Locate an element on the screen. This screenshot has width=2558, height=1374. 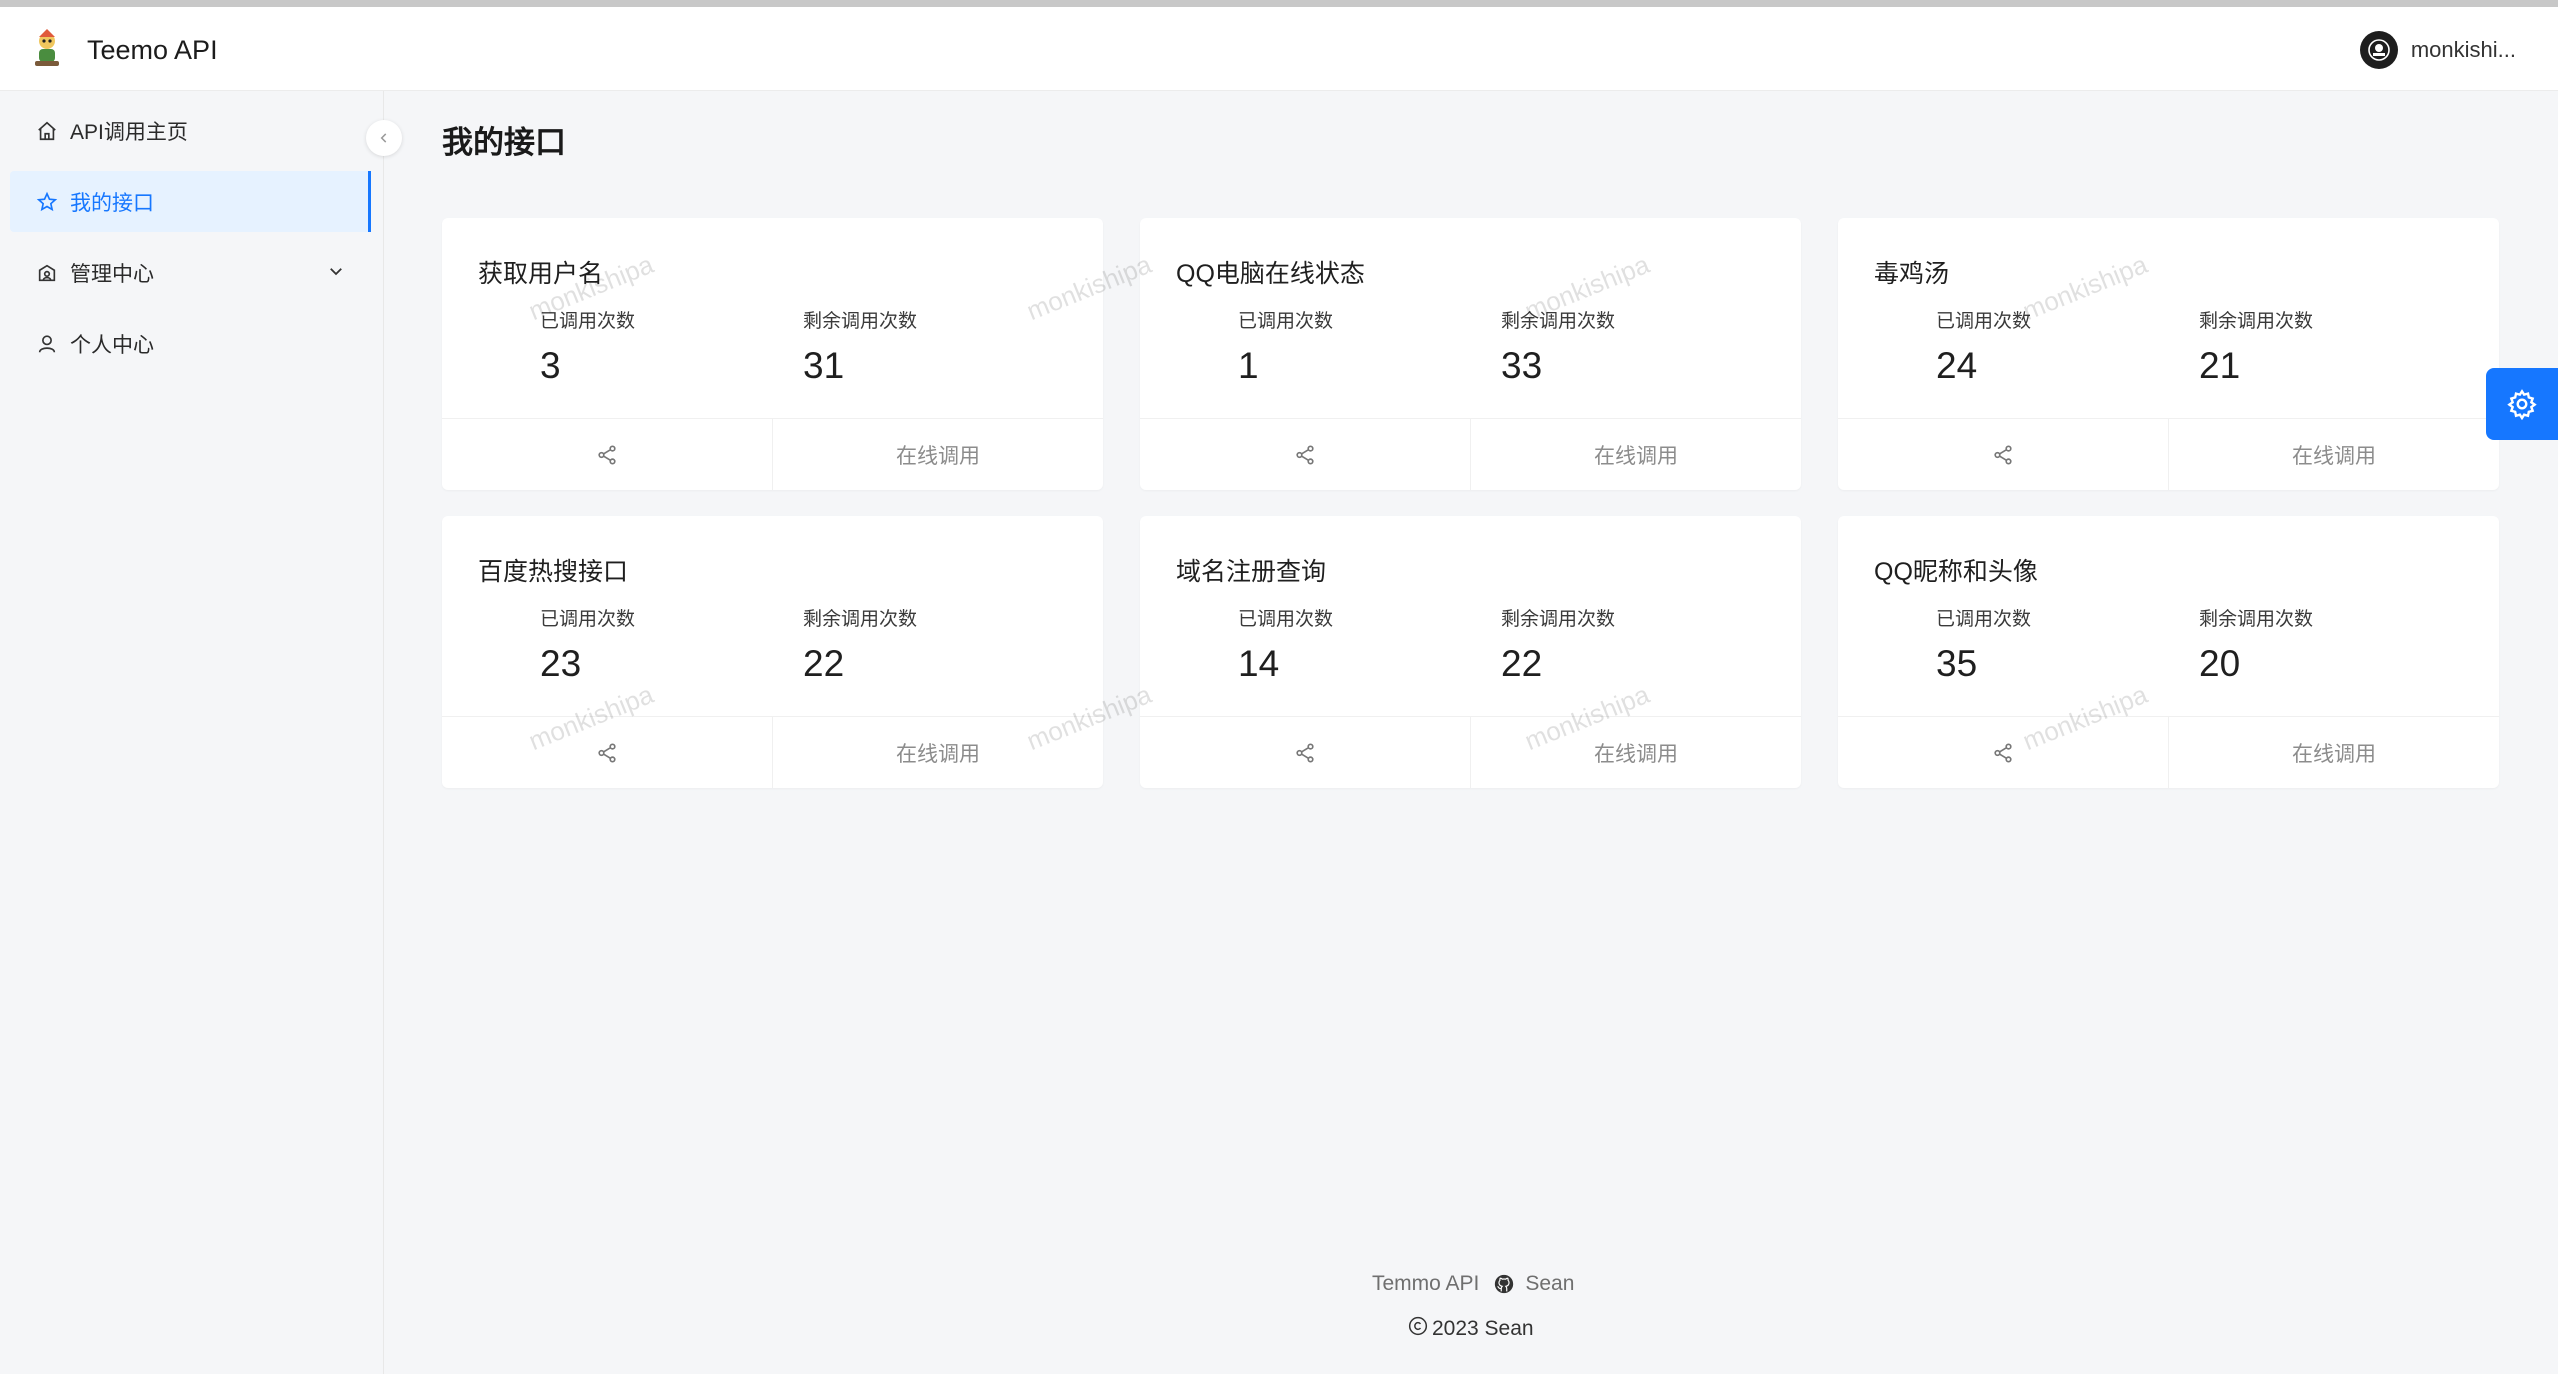
used-count-value: 3 is located at coordinates (550, 365).